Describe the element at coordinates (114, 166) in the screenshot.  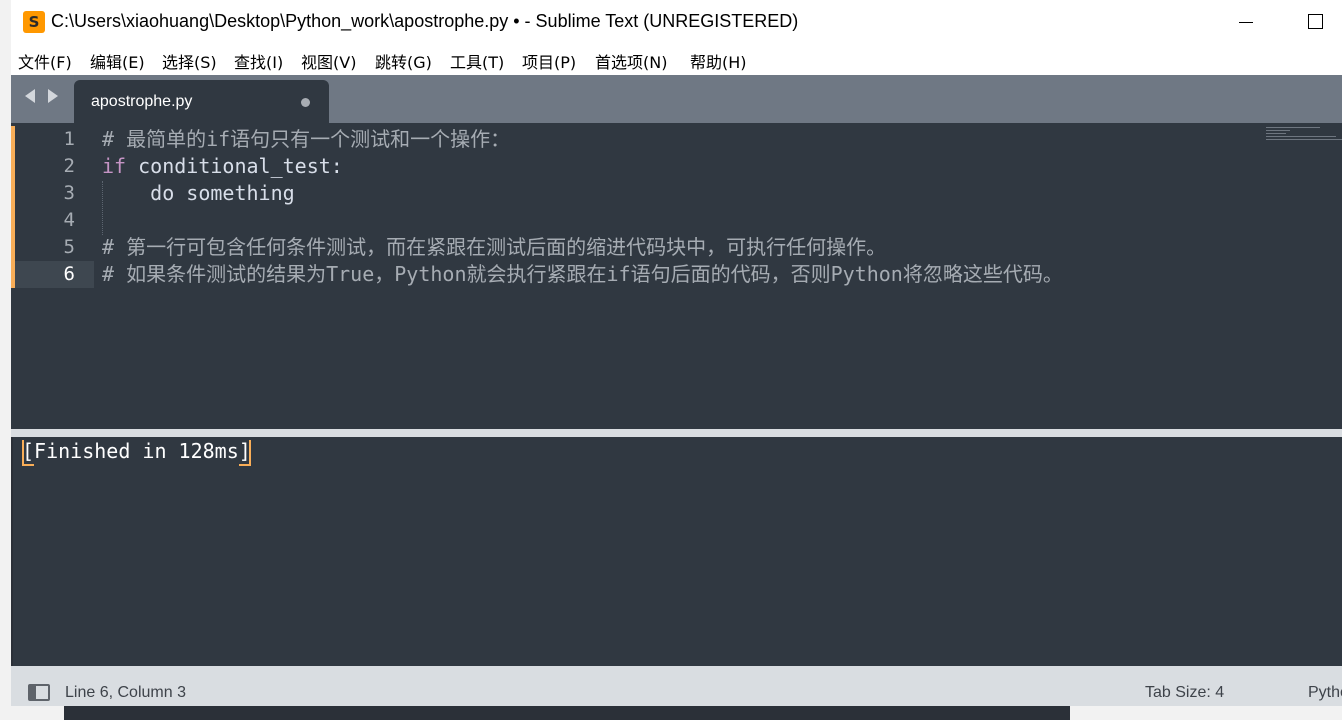
I see `keyword-token: if` at that location.